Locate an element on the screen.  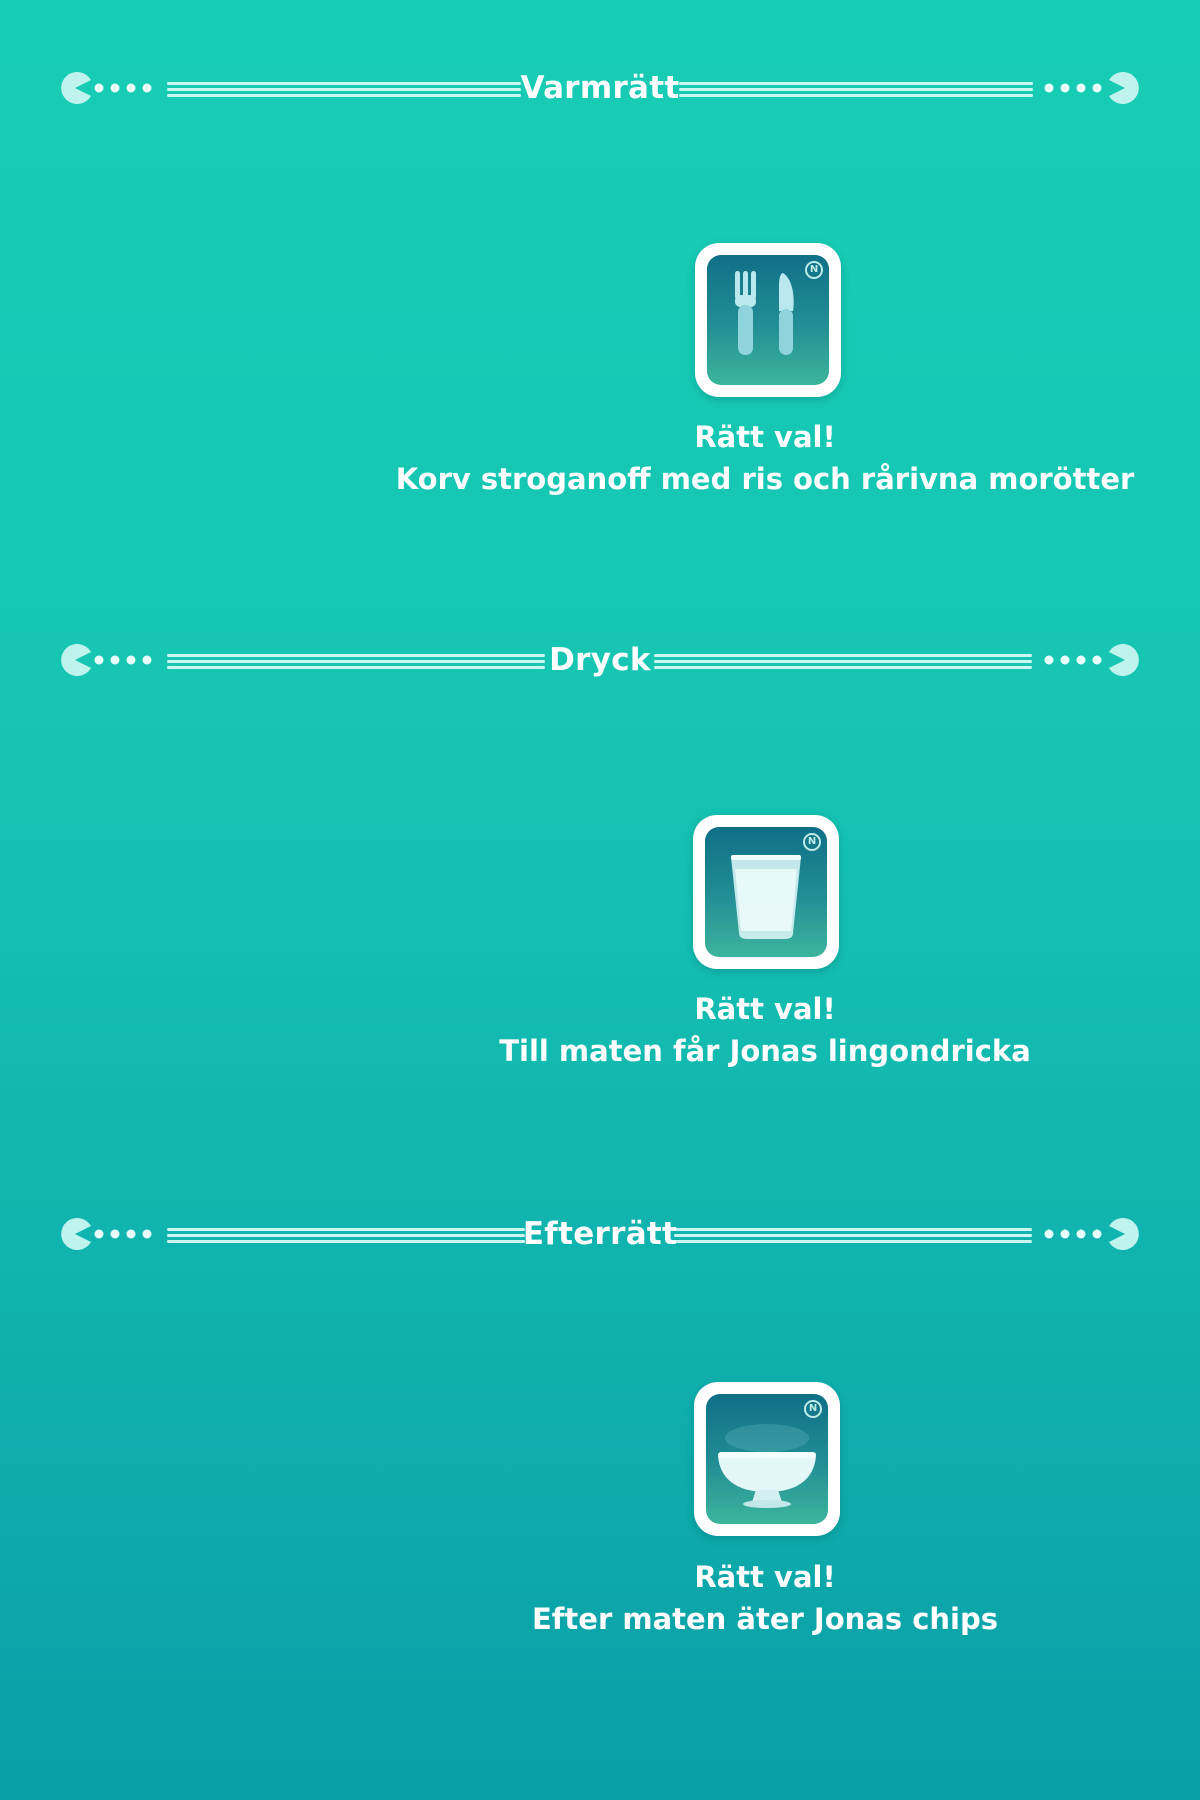
section-divider: Varmrätt is located at coordinates (600, 88).